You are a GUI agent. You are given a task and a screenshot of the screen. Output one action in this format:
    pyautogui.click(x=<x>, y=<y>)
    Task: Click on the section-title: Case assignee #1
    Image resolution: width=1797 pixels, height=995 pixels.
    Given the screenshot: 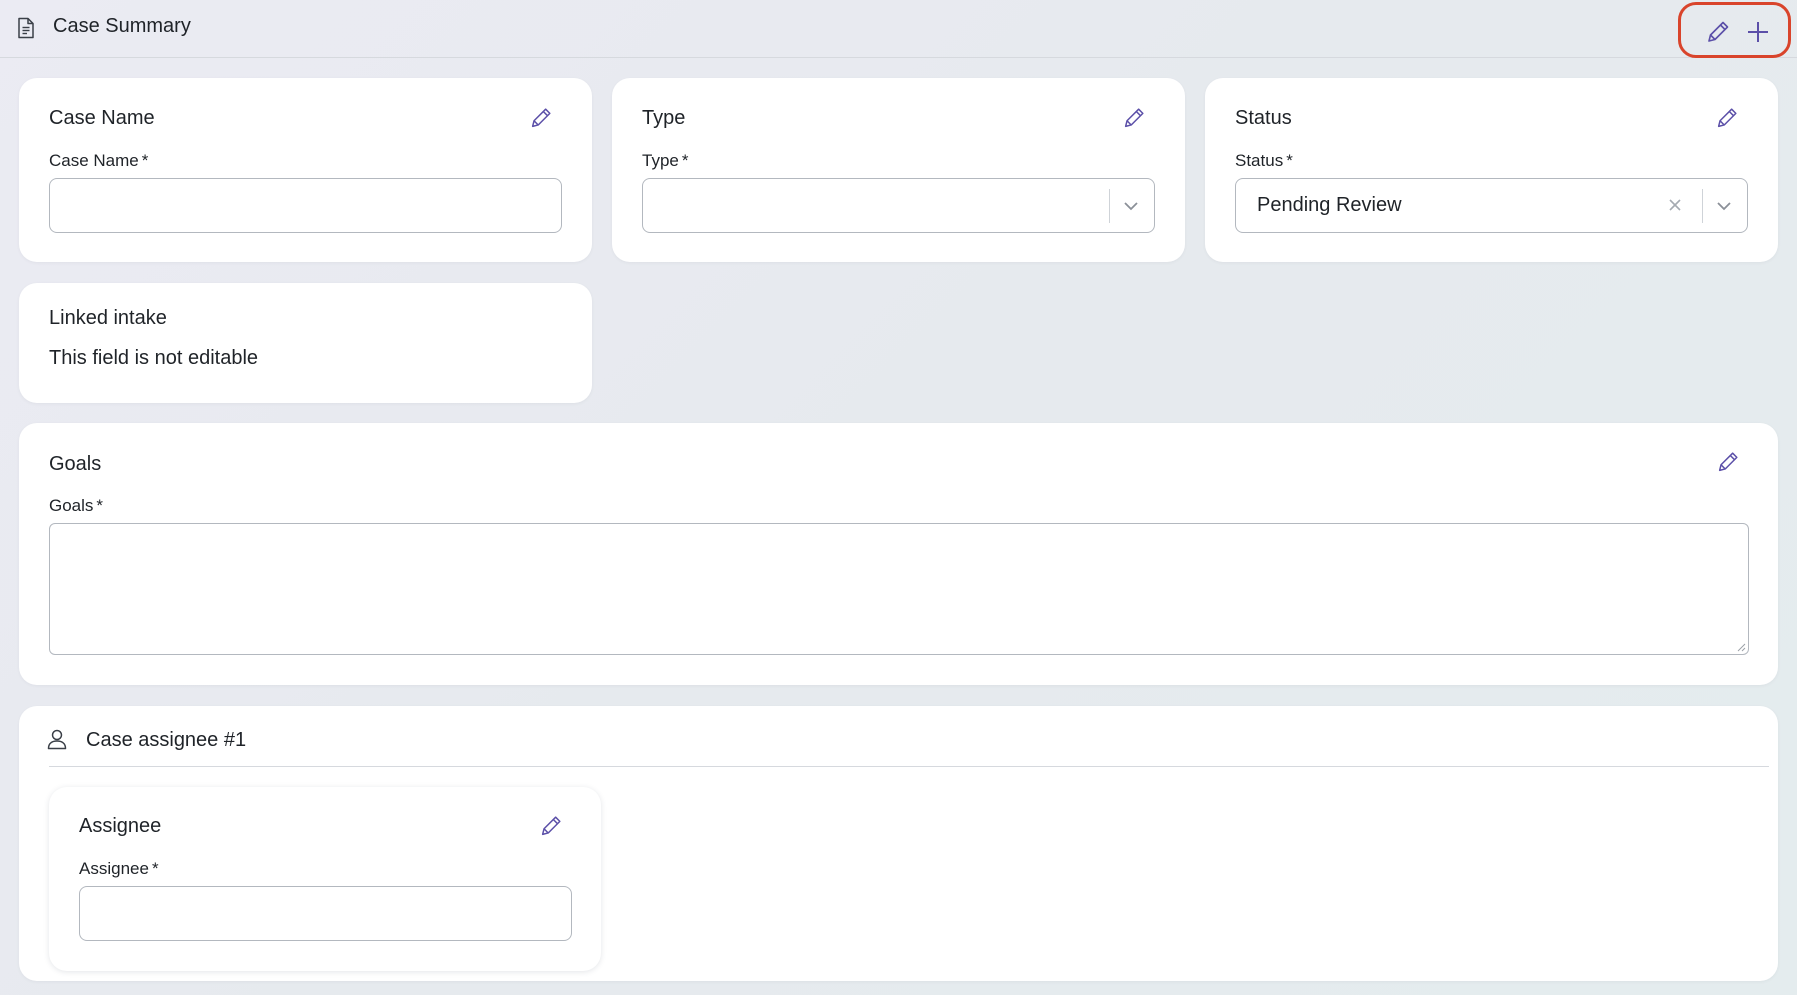 What is the action you would take?
    pyautogui.click(x=166, y=740)
    